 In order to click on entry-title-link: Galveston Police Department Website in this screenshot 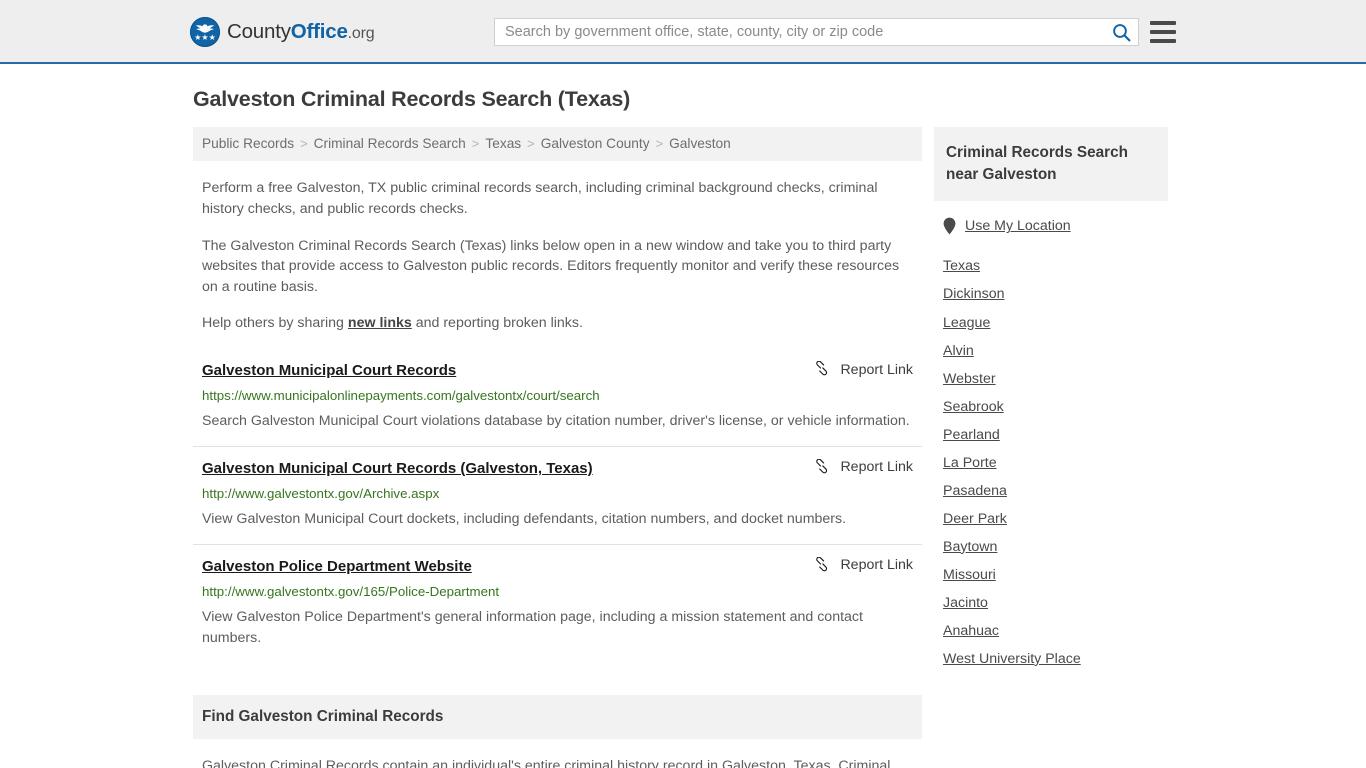, I will do `click(337, 567)`.